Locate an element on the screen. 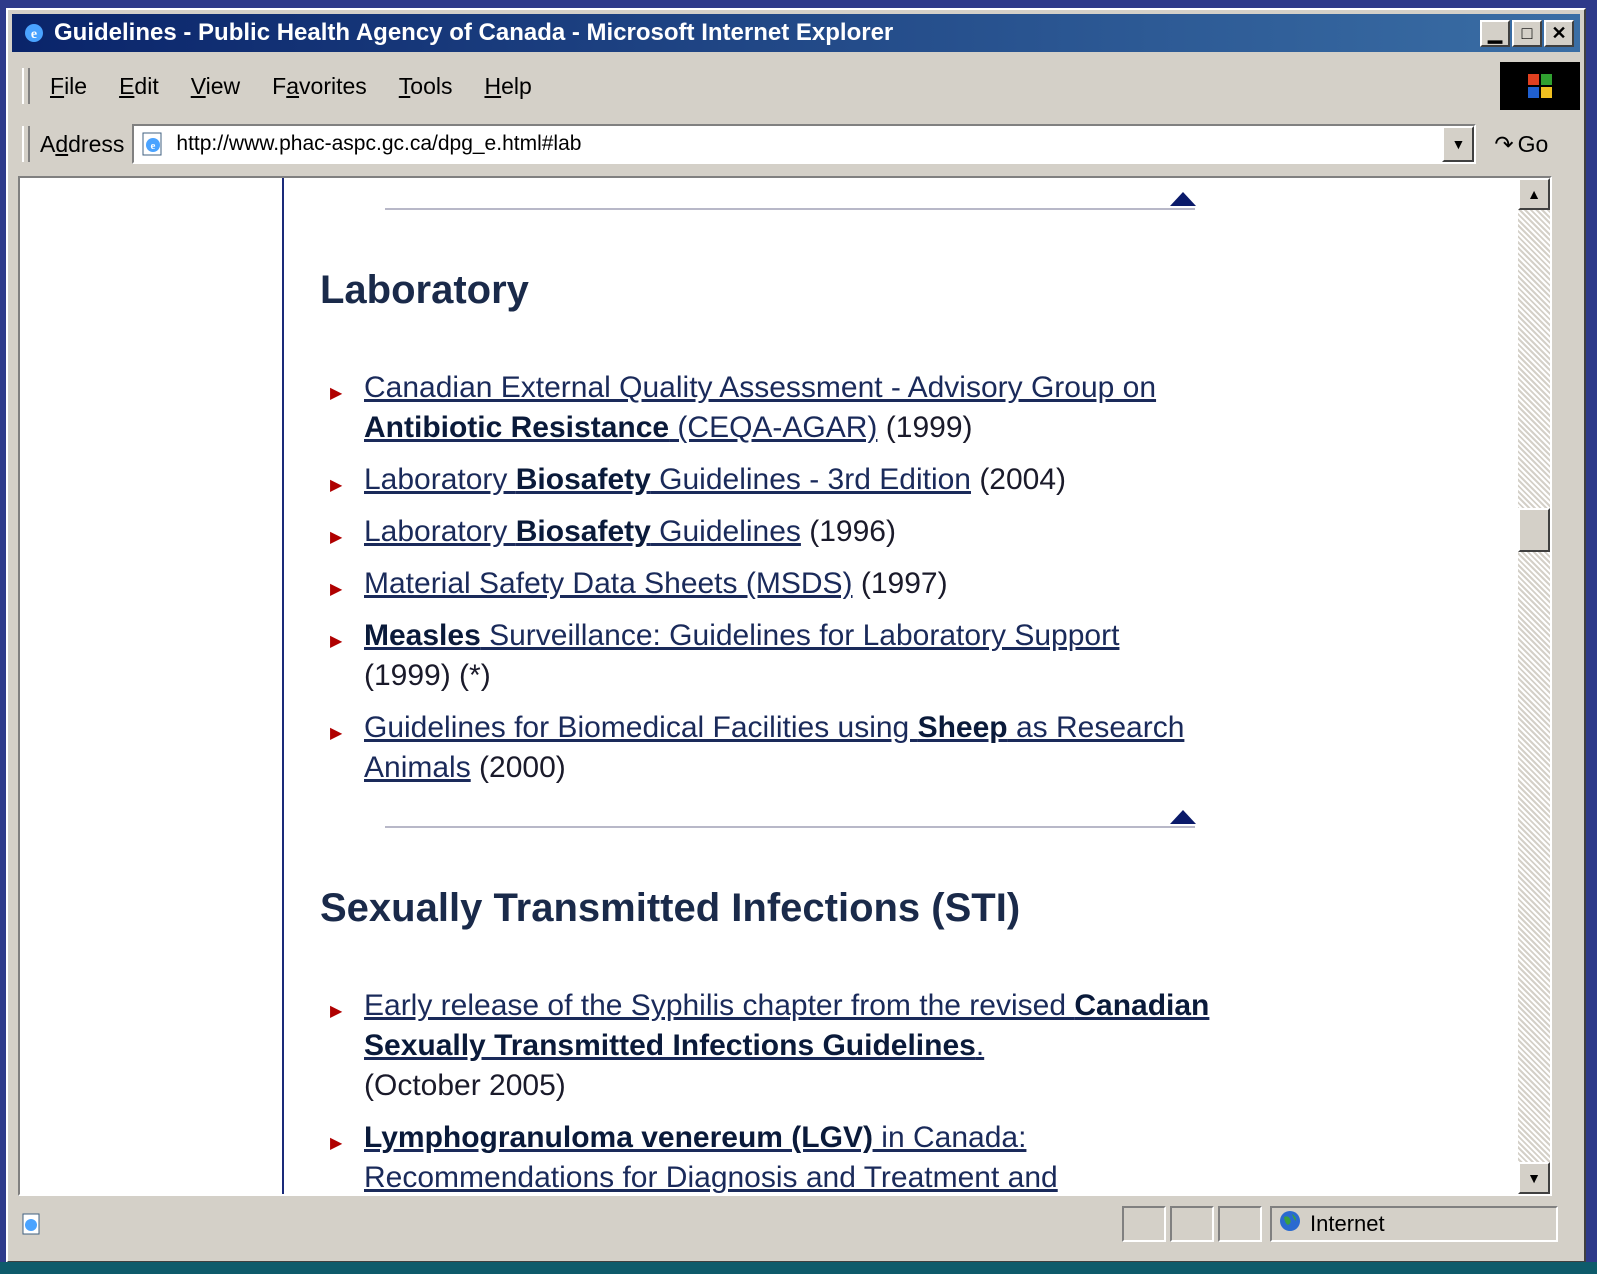 This screenshot has width=1597, height=1274. go-button: ↷ Go is located at coordinates (1521, 144).